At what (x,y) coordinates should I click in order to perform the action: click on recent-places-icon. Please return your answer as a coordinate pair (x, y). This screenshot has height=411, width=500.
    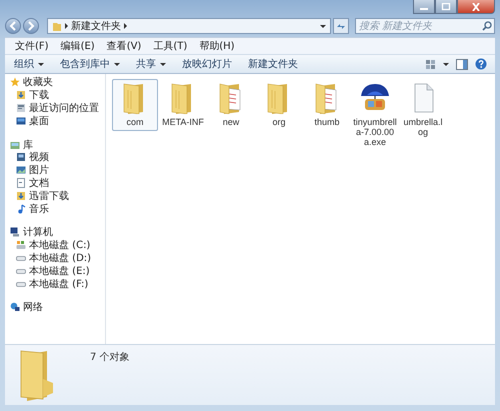
    Looking at the image, I should click on (21, 107).